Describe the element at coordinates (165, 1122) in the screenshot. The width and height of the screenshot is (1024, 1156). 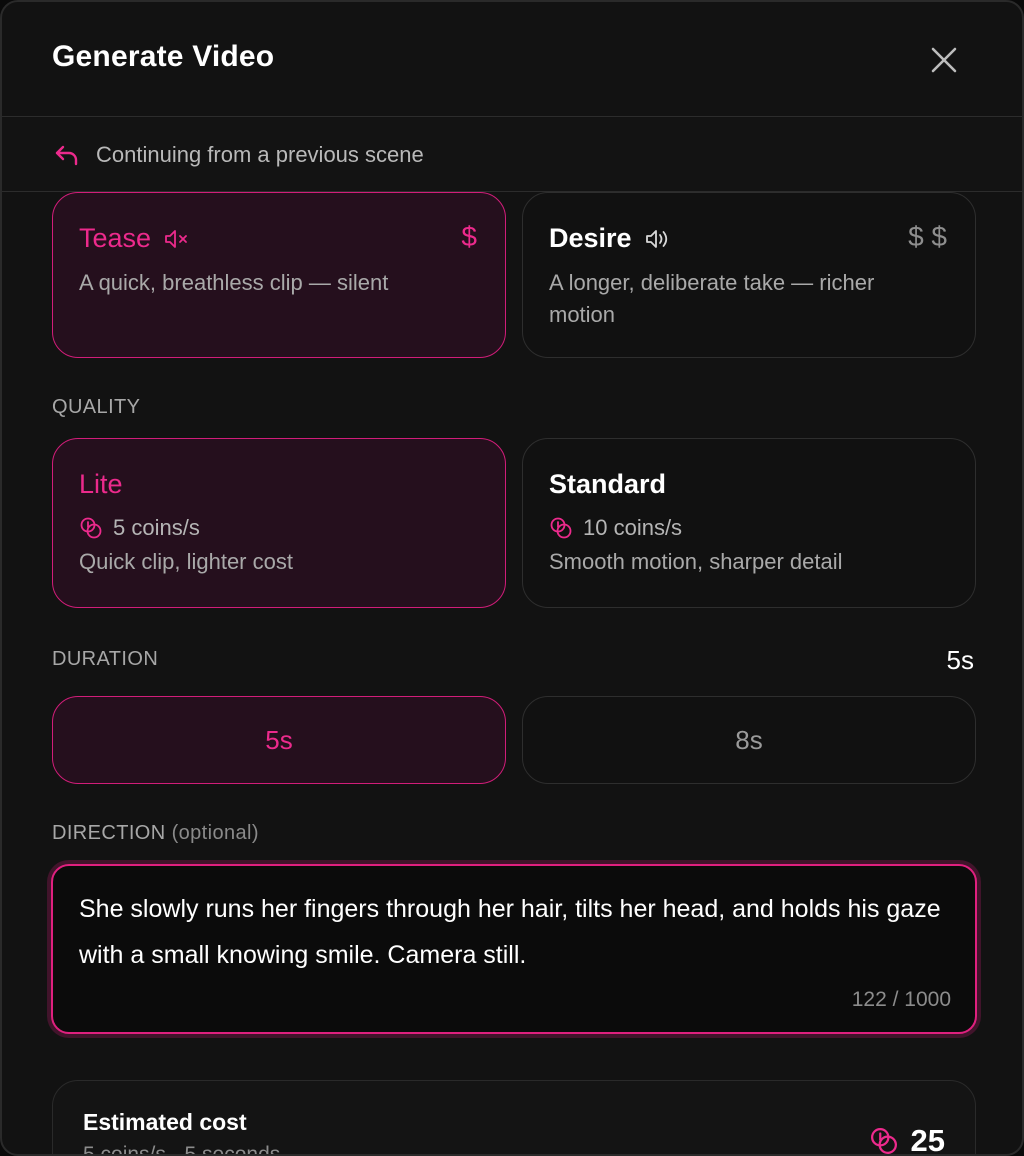
I see `cost-title: Estimated cost` at that location.